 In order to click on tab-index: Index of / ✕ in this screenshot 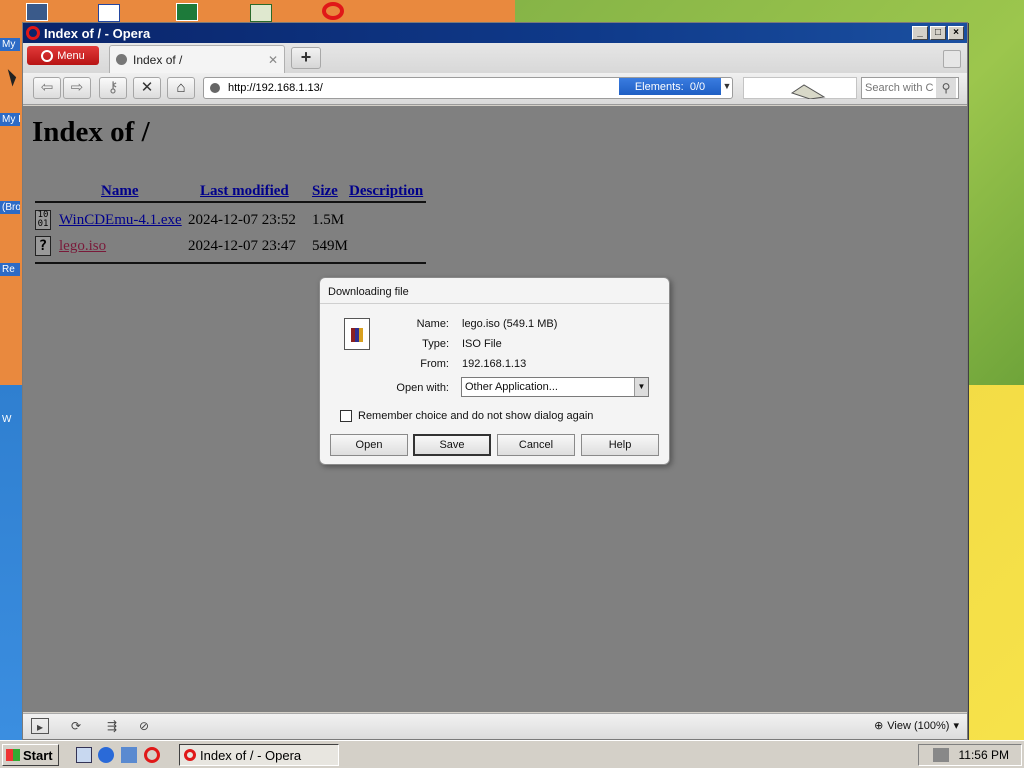, I will do `click(197, 59)`.